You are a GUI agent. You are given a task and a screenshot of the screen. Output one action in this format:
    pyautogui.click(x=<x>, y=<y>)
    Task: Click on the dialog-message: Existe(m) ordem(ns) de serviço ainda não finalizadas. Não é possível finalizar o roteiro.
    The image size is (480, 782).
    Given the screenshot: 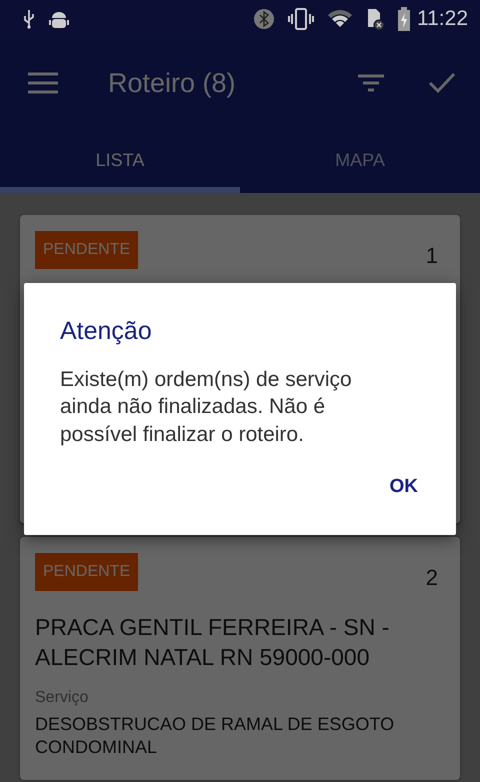 What is the action you would take?
    pyautogui.click(x=206, y=407)
    